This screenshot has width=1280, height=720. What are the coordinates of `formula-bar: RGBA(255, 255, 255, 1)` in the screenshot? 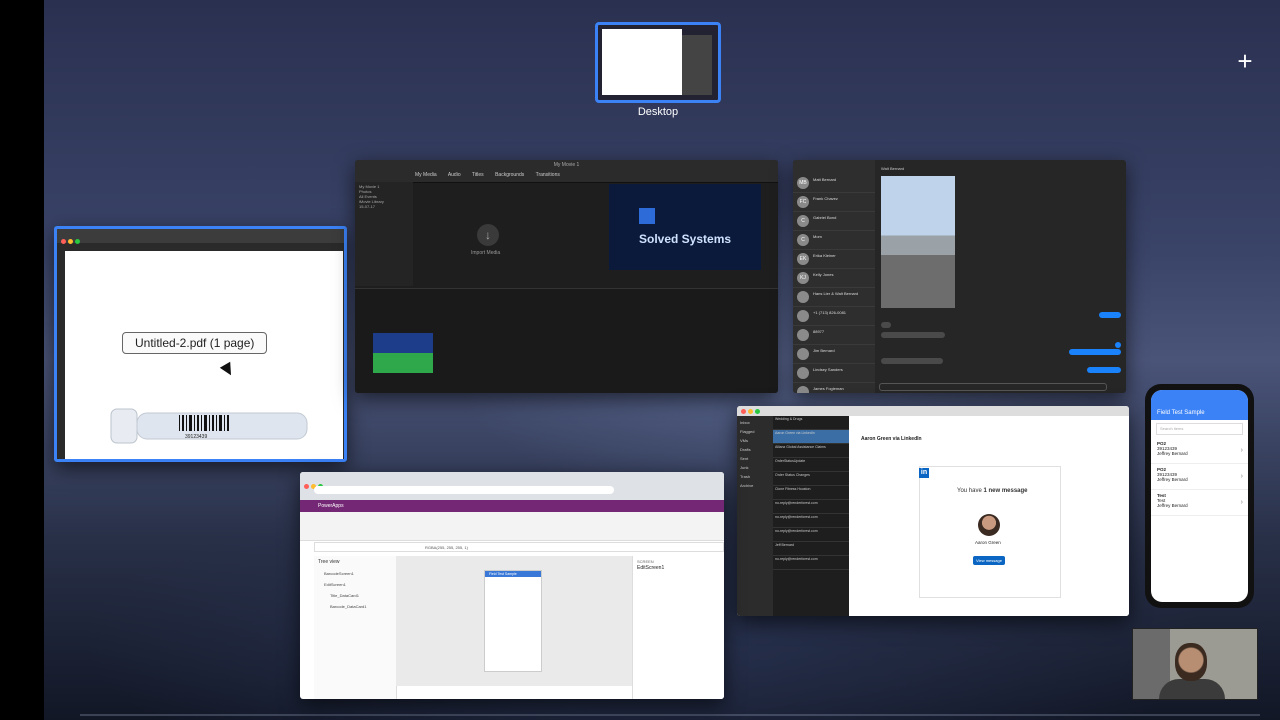 It's located at (519, 547).